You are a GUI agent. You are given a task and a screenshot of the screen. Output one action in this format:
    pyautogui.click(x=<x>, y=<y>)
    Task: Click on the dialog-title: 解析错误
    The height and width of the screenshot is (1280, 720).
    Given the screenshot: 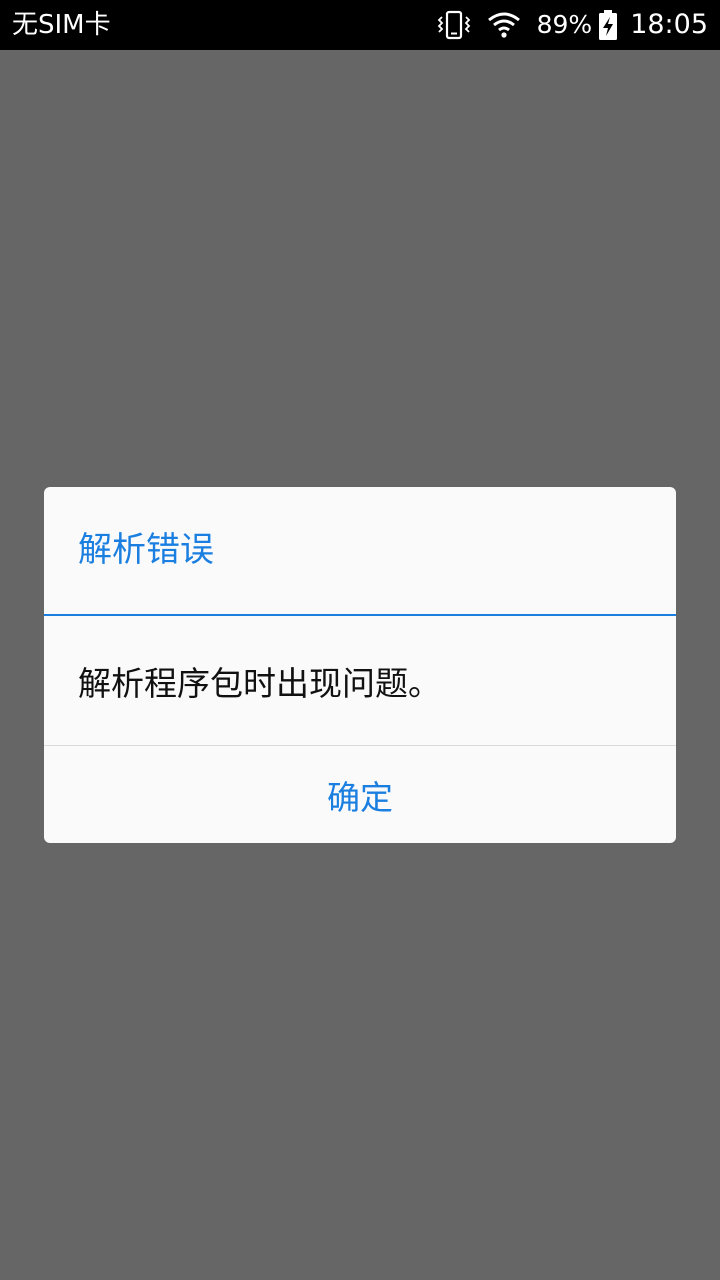 What is the action you would take?
    pyautogui.click(x=146, y=550)
    